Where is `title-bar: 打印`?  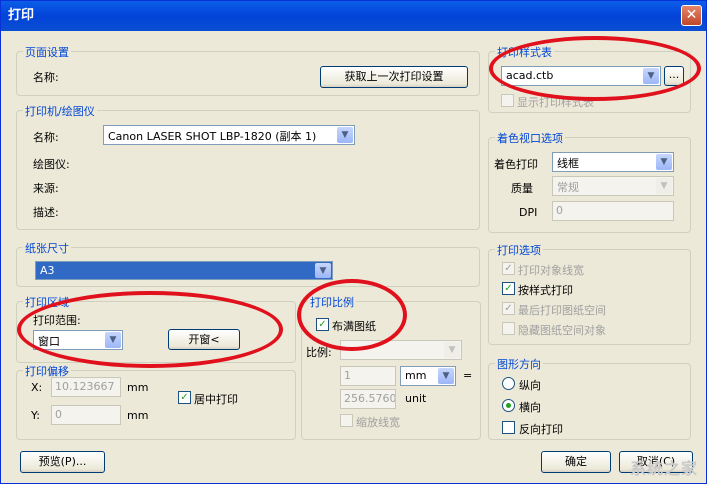
title-bar: 打印 is located at coordinates (353, 16).